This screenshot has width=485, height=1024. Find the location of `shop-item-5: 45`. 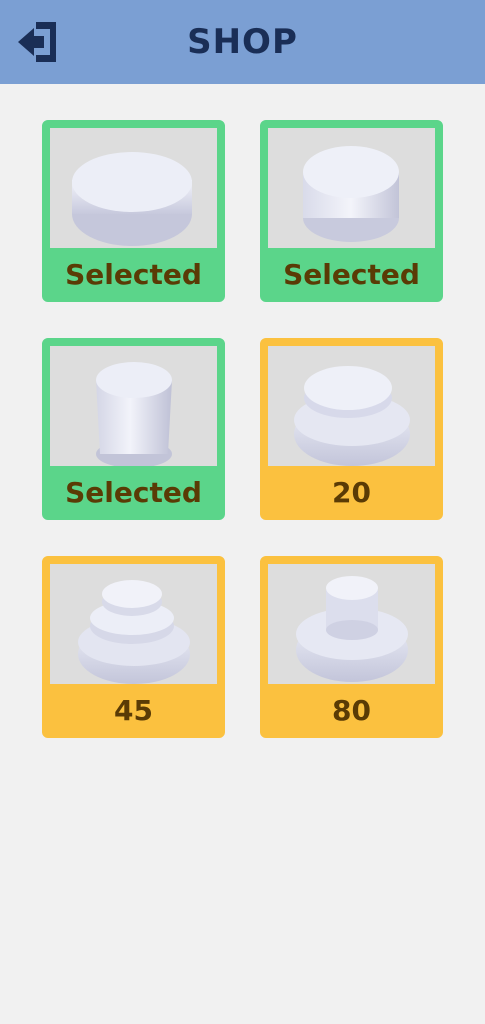

shop-item-5: 45 is located at coordinates (133, 647).